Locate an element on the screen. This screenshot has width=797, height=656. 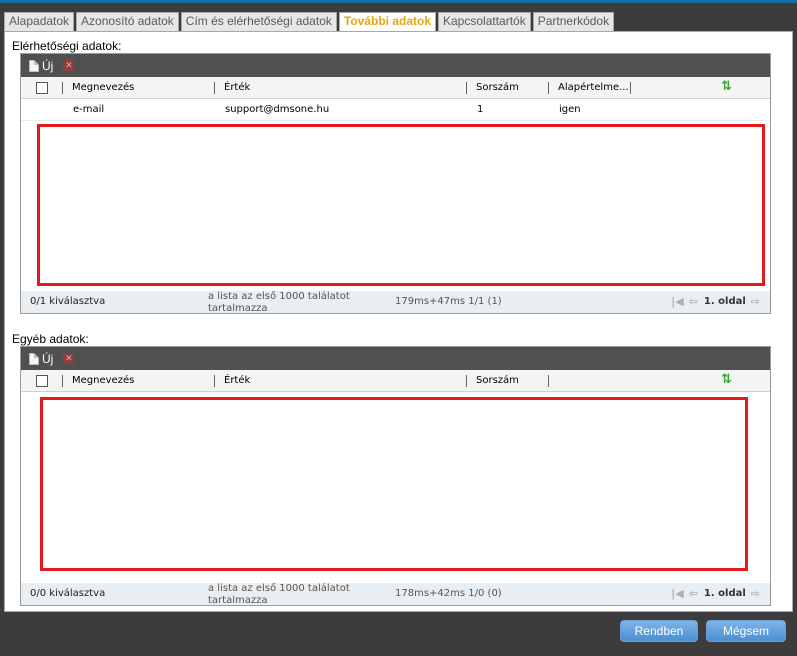
tab-partnerkodok: Partnerkódok is located at coordinates (573, 21).